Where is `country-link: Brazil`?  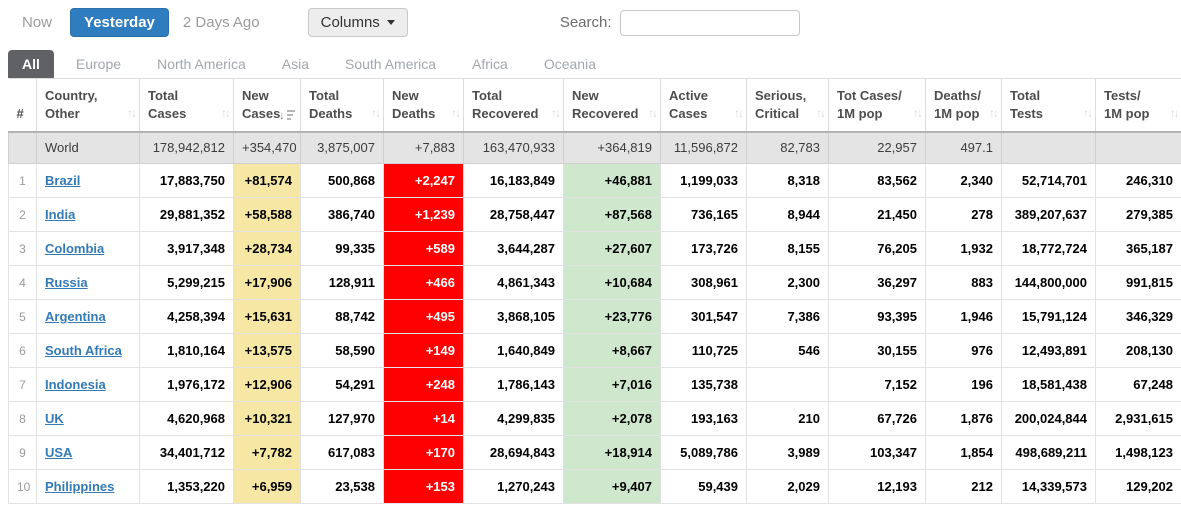
country-link: Brazil is located at coordinates (62, 180).